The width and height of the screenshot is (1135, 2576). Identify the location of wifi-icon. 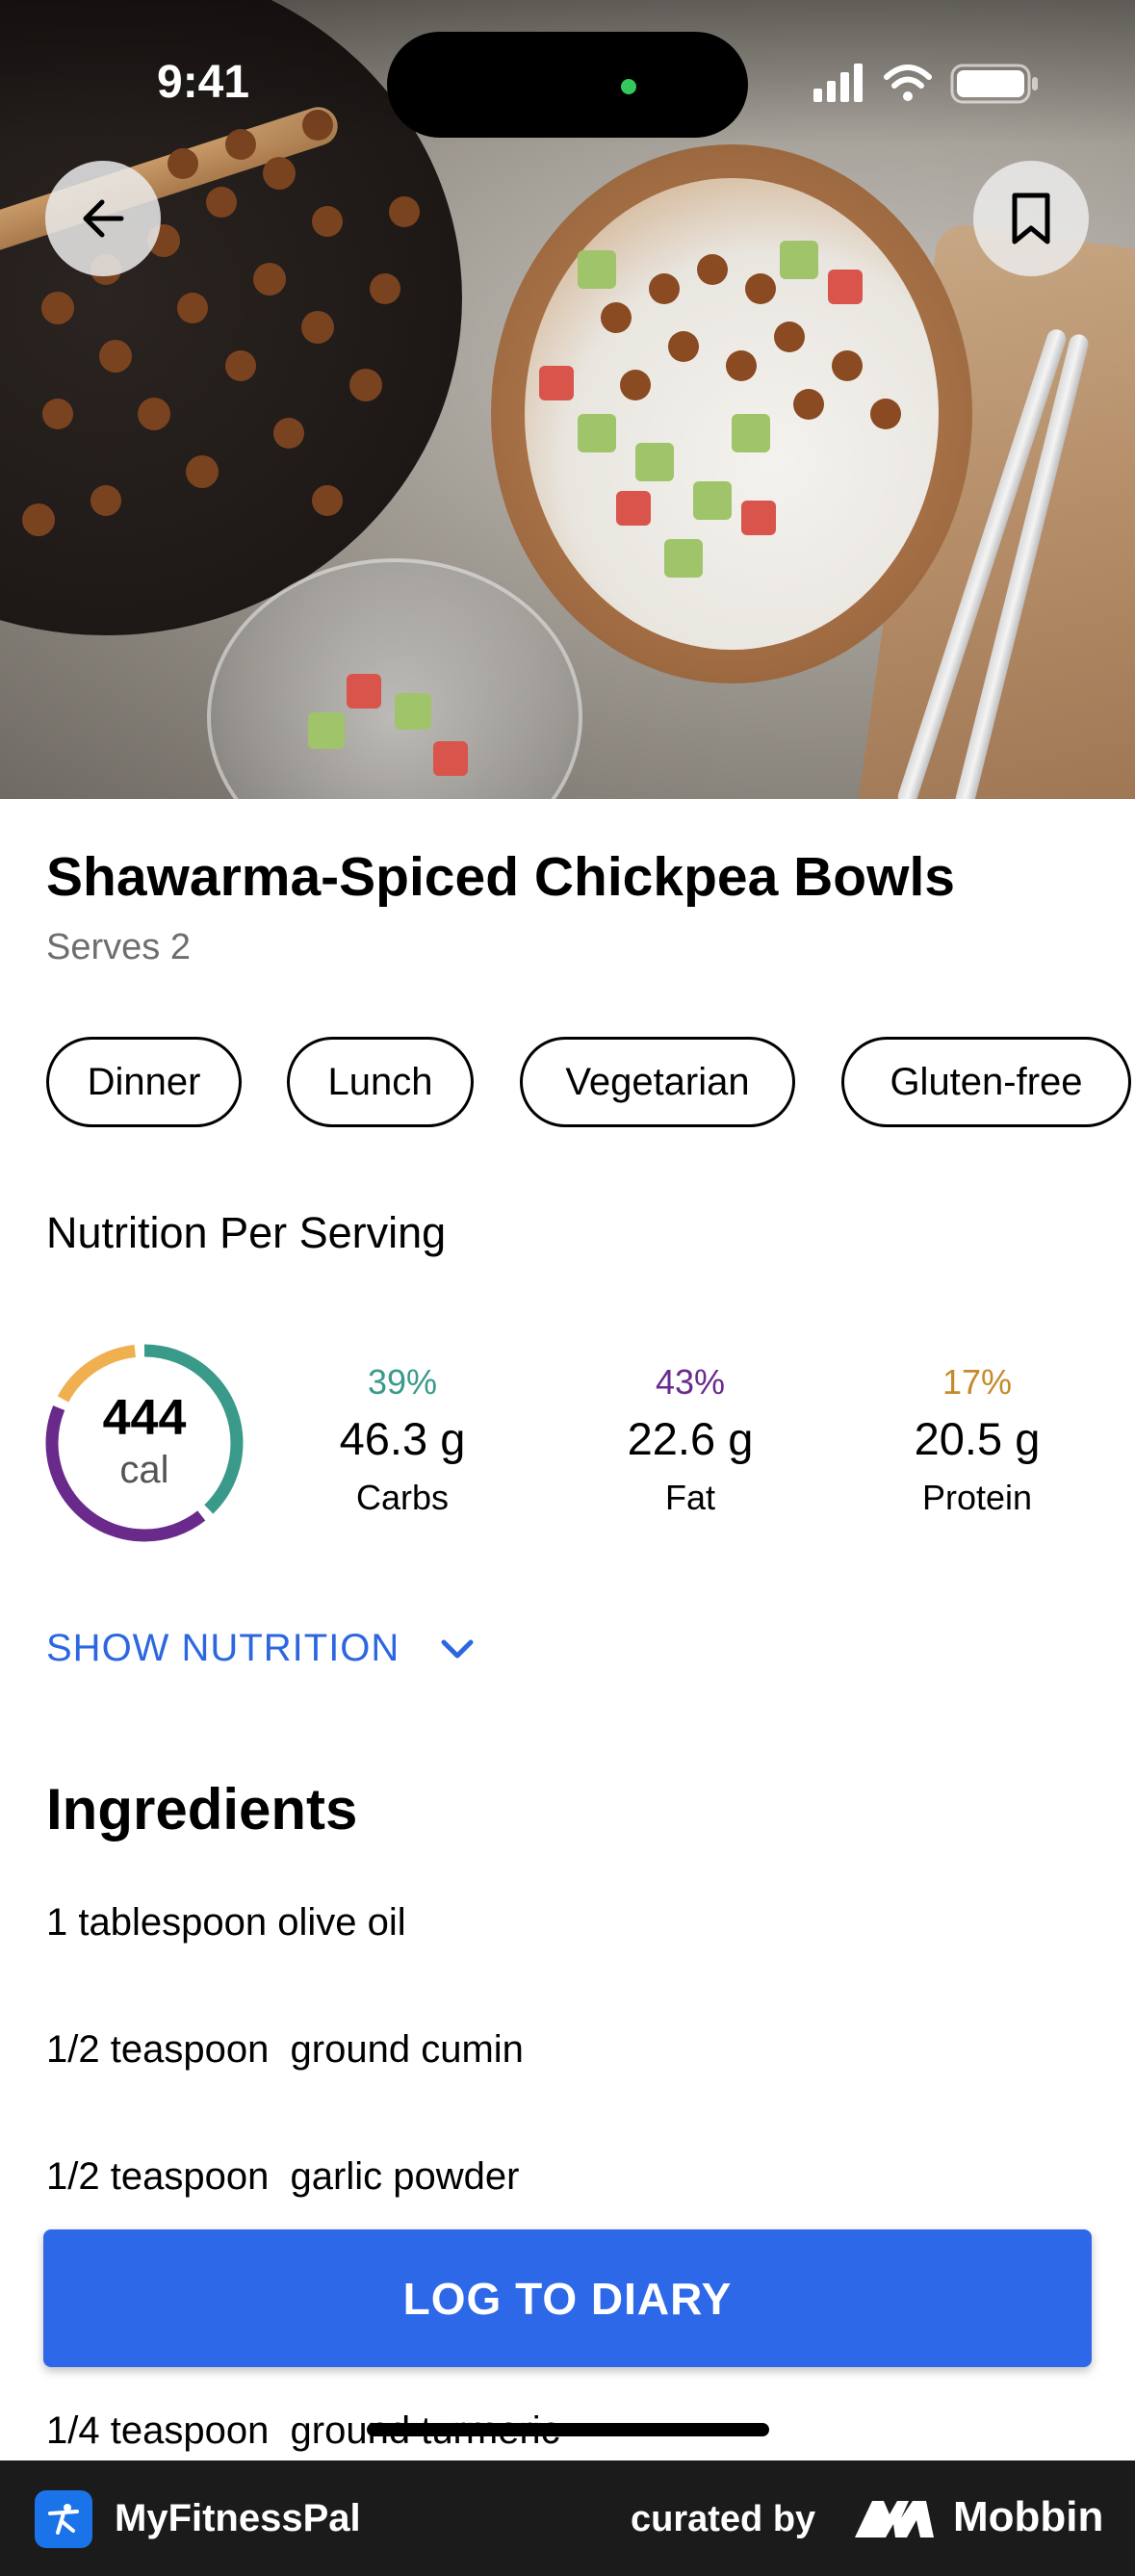
(908, 76).